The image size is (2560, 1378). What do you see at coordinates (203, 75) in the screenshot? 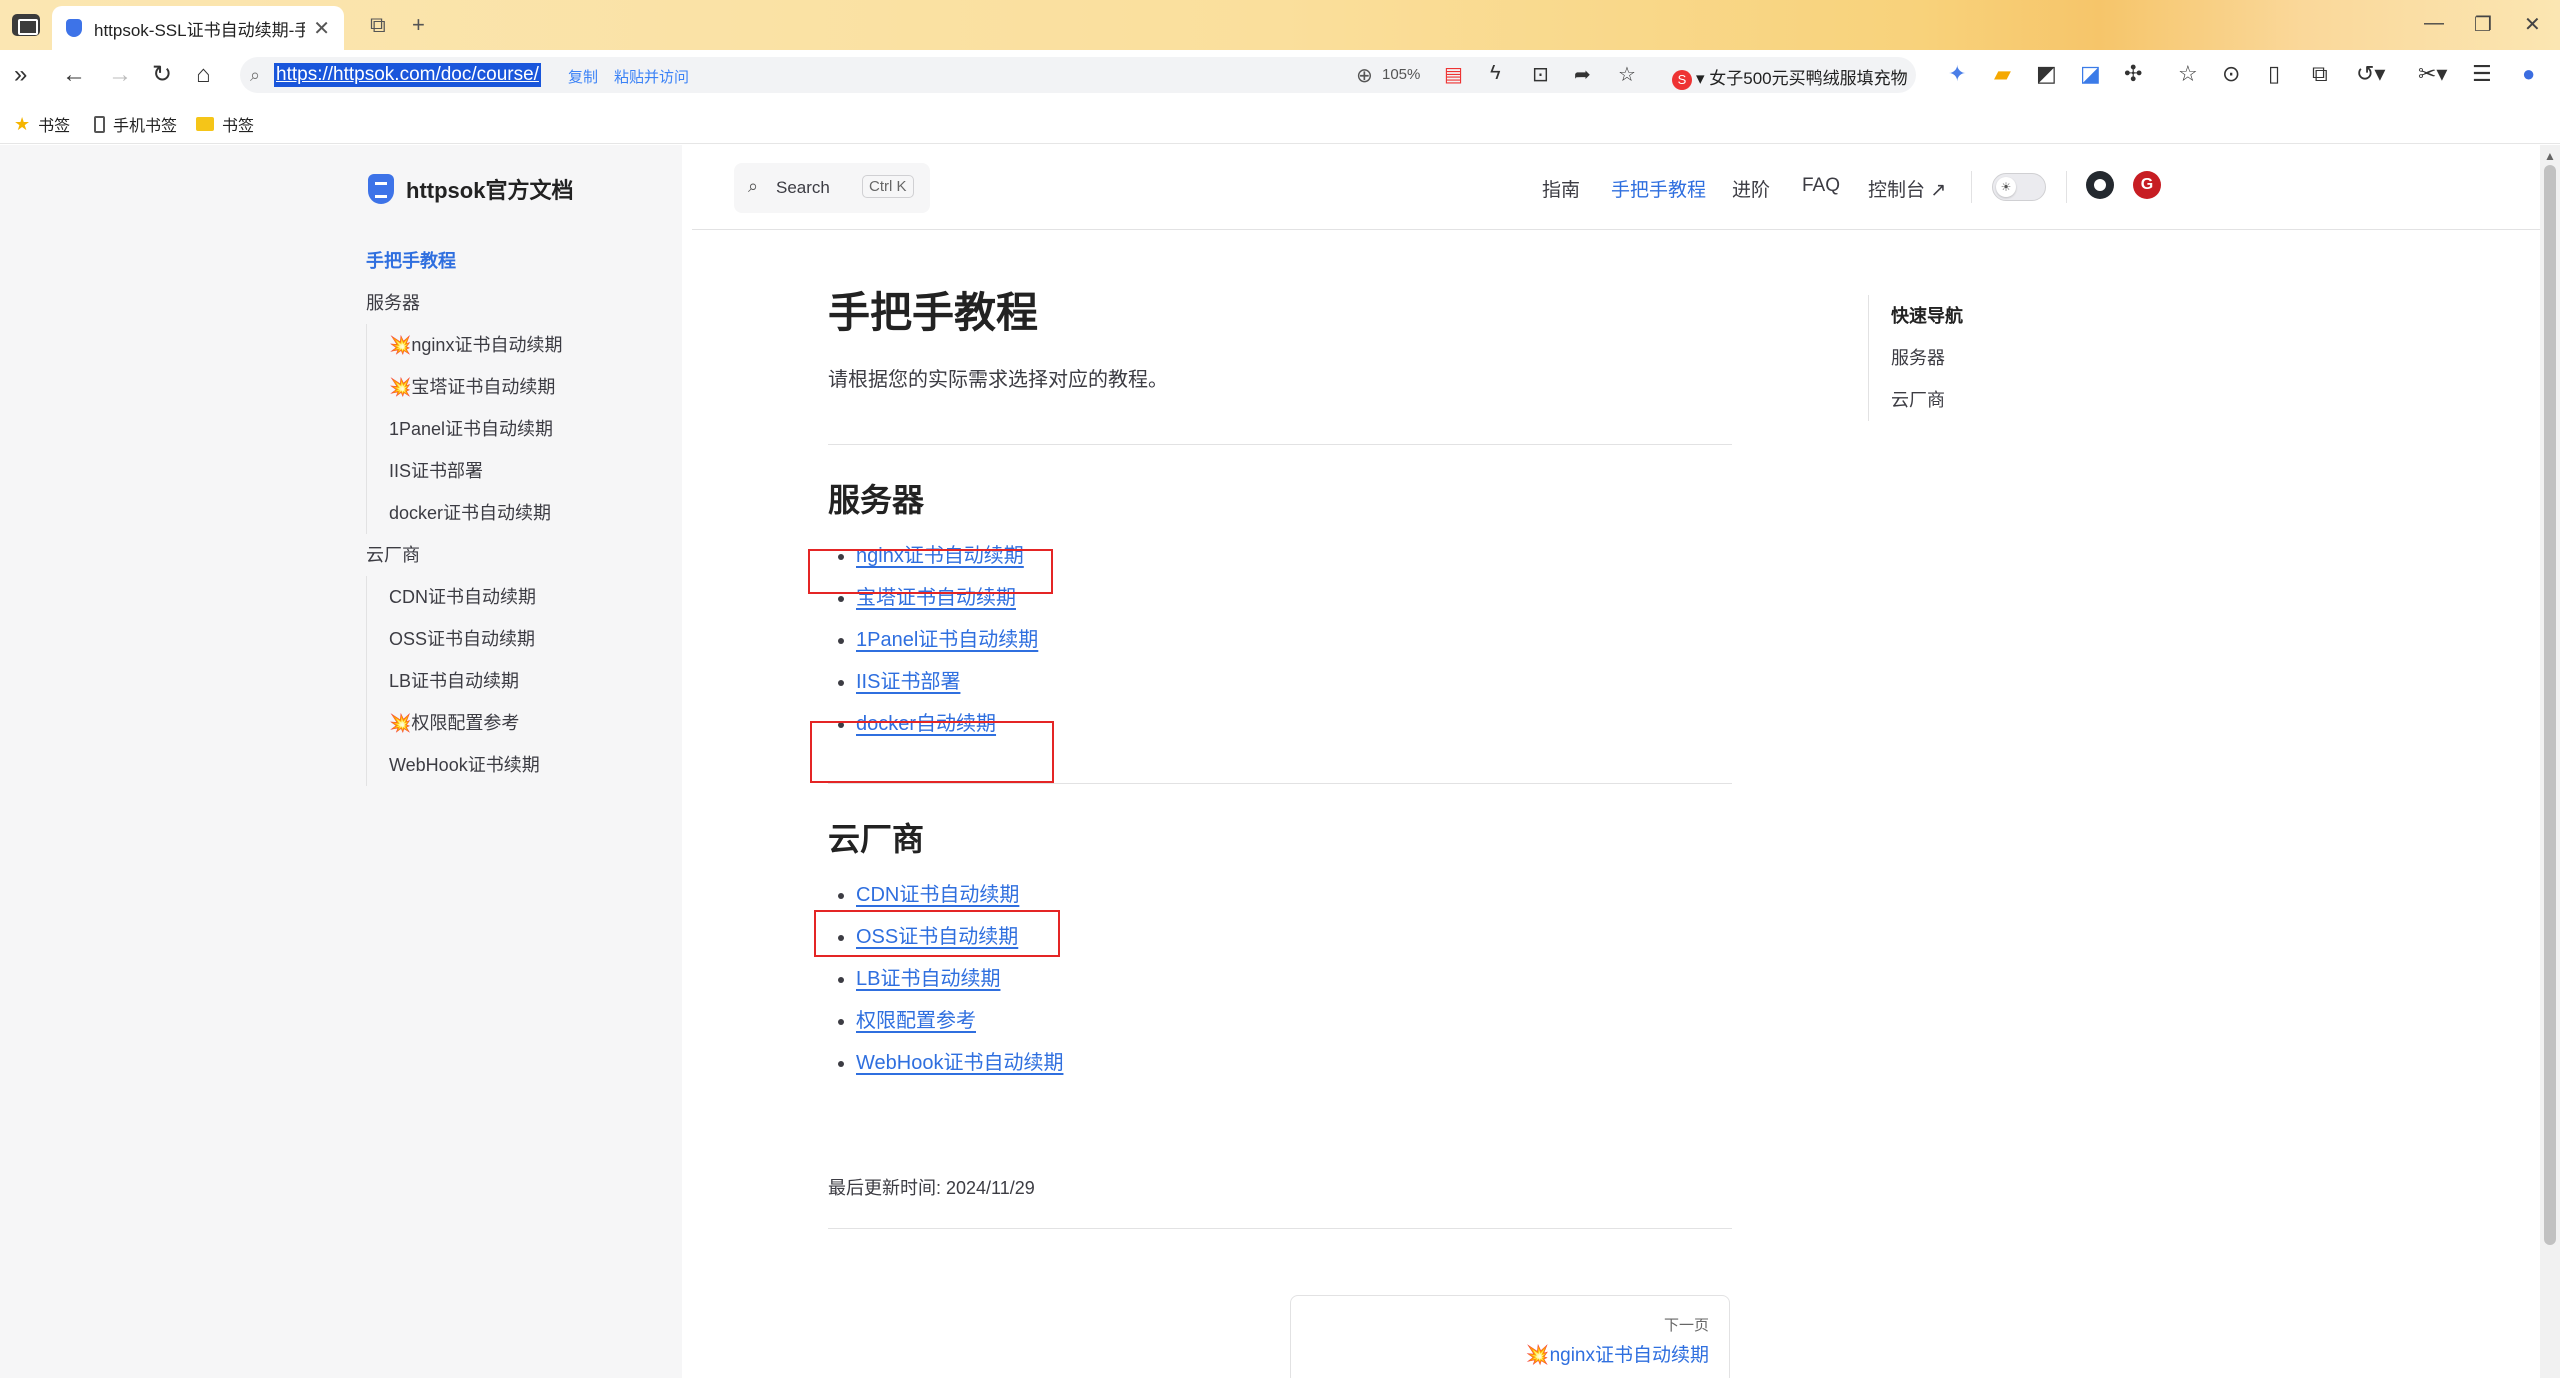
I see `home-icon: ⌂` at bounding box center [203, 75].